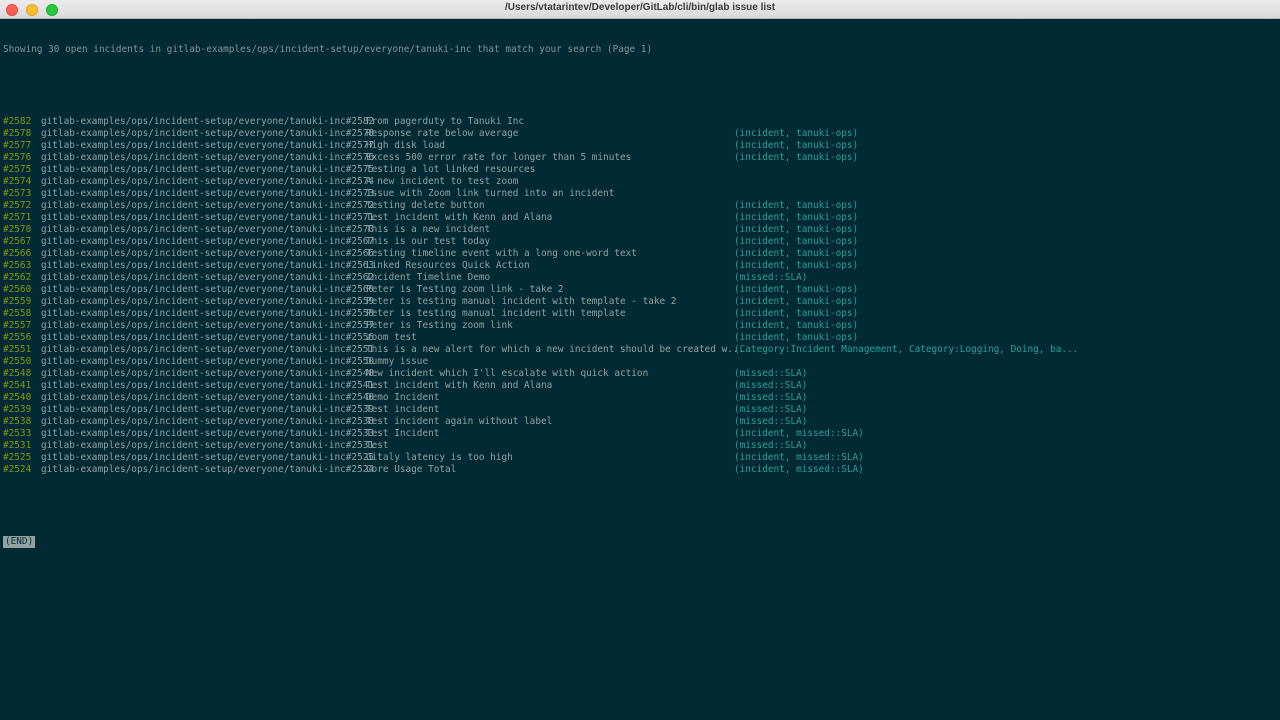  Describe the element at coordinates (17, 241) in the screenshot. I see `issue-number: #2567` at that location.